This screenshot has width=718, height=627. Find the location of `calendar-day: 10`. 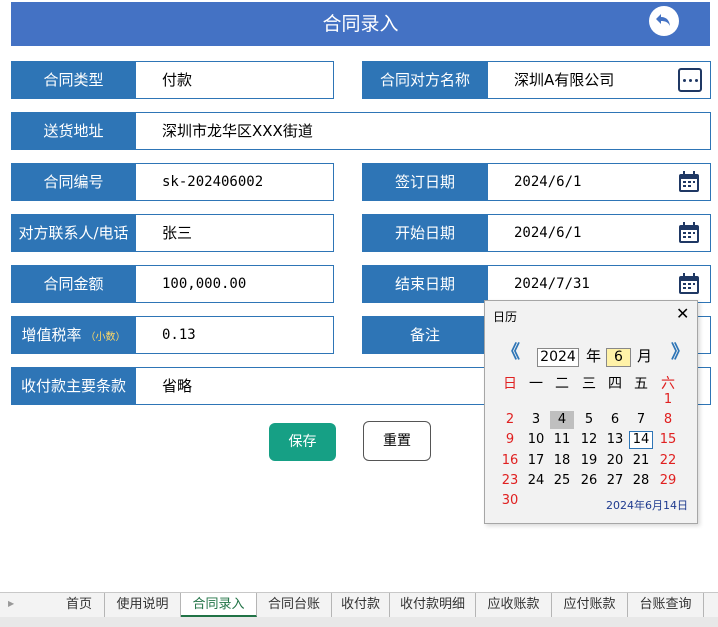

calendar-day: 10 is located at coordinates (536, 440).